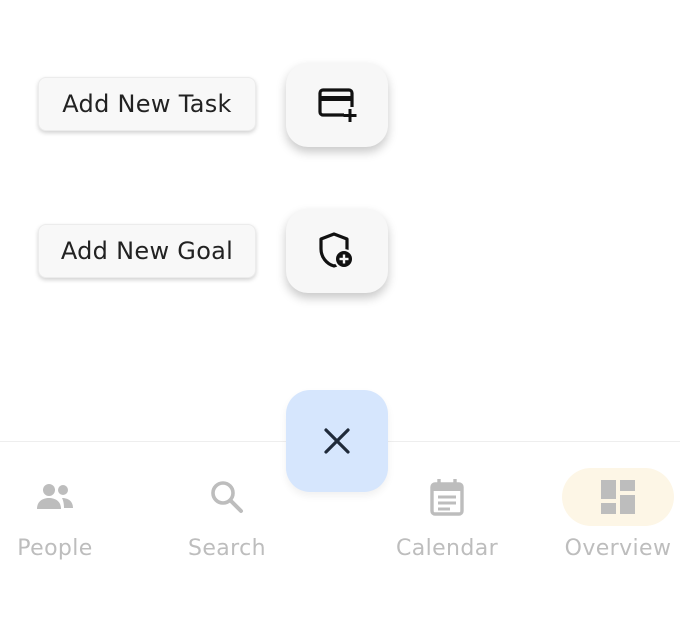 The image size is (680, 619). I want to click on nav-label-calendar: Calendar, so click(447, 548).